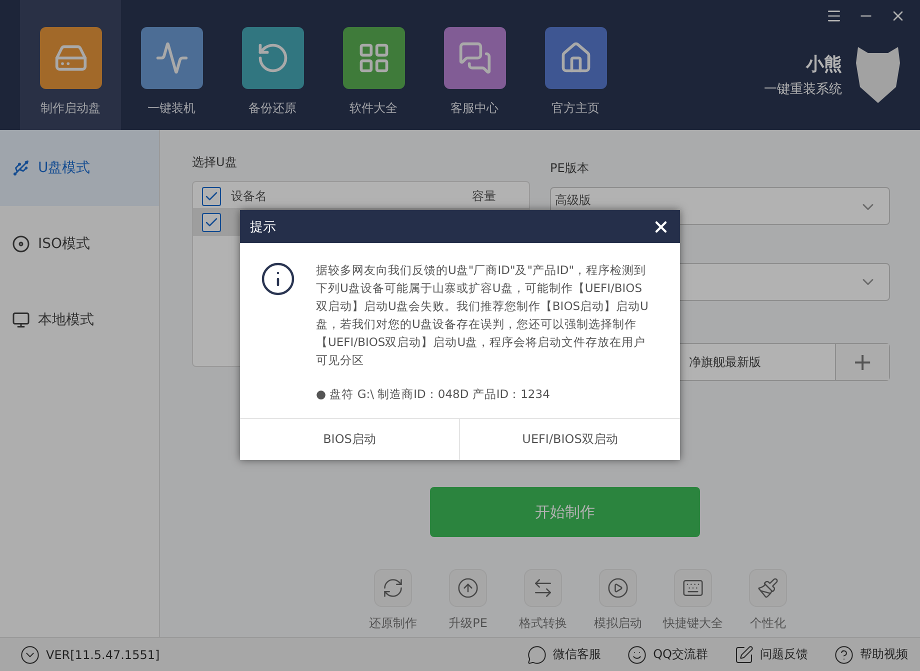 This screenshot has height=671, width=920. Describe the element at coordinates (433, 394) in the screenshot. I see `device-info: ● 盘符 G:\ 制造商ID：048D 产品ID：1234` at that location.